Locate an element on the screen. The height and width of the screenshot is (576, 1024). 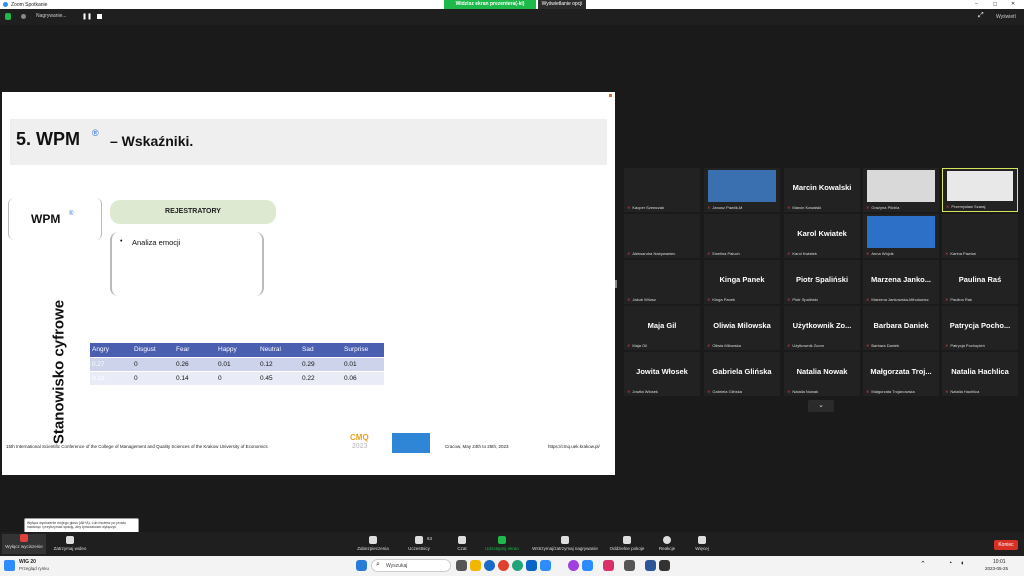
store-icon is located at coordinates (629, 565).